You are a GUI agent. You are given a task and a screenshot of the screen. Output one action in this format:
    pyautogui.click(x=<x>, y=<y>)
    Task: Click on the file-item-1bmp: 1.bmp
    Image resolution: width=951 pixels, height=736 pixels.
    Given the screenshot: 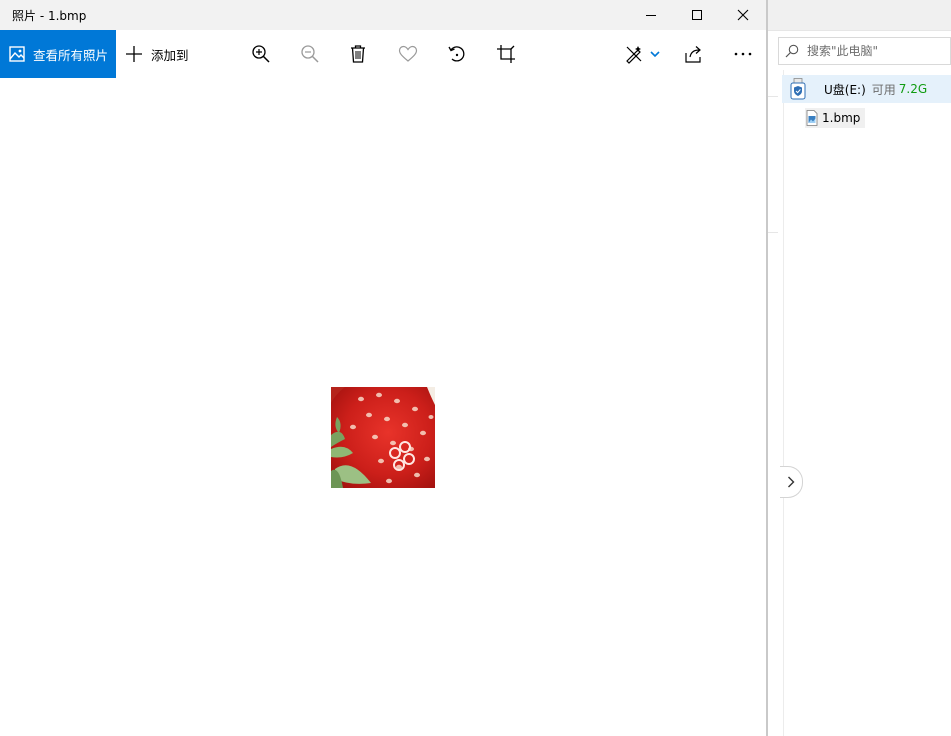 What is the action you would take?
    pyautogui.click(x=835, y=118)
    